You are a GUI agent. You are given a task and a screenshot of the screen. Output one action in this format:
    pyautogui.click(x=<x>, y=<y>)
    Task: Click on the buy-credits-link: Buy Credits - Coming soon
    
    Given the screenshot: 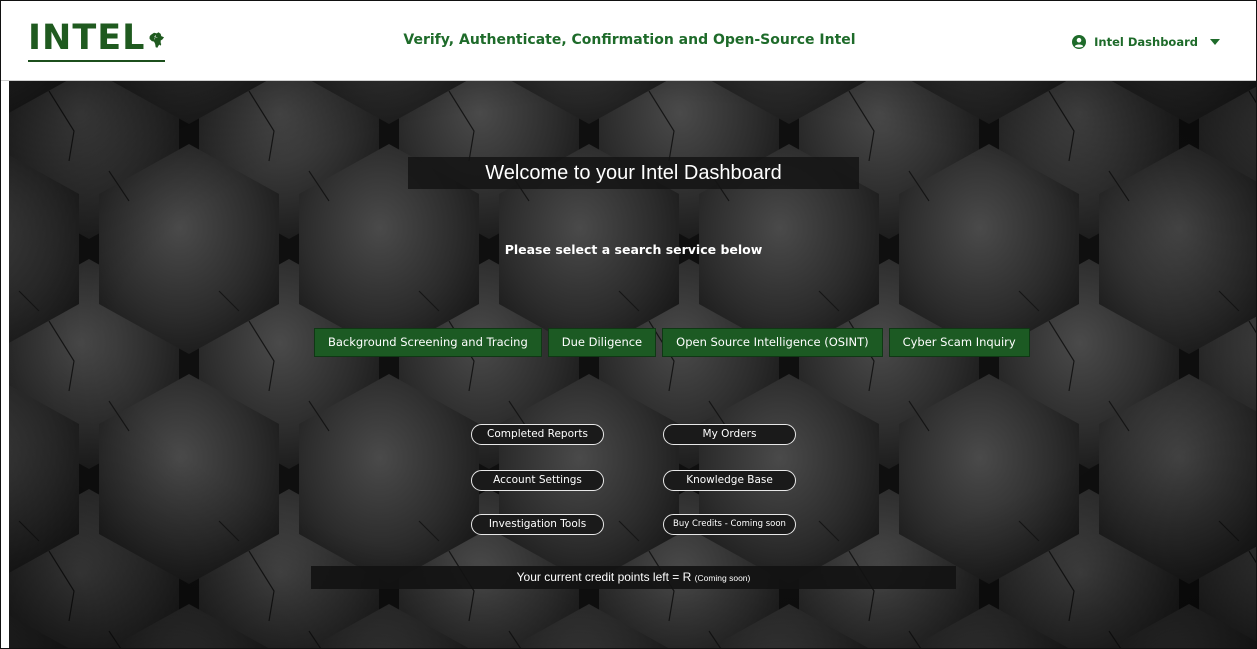 What is the action you would take?
    pyautogui.click(x=729, y=524)
    